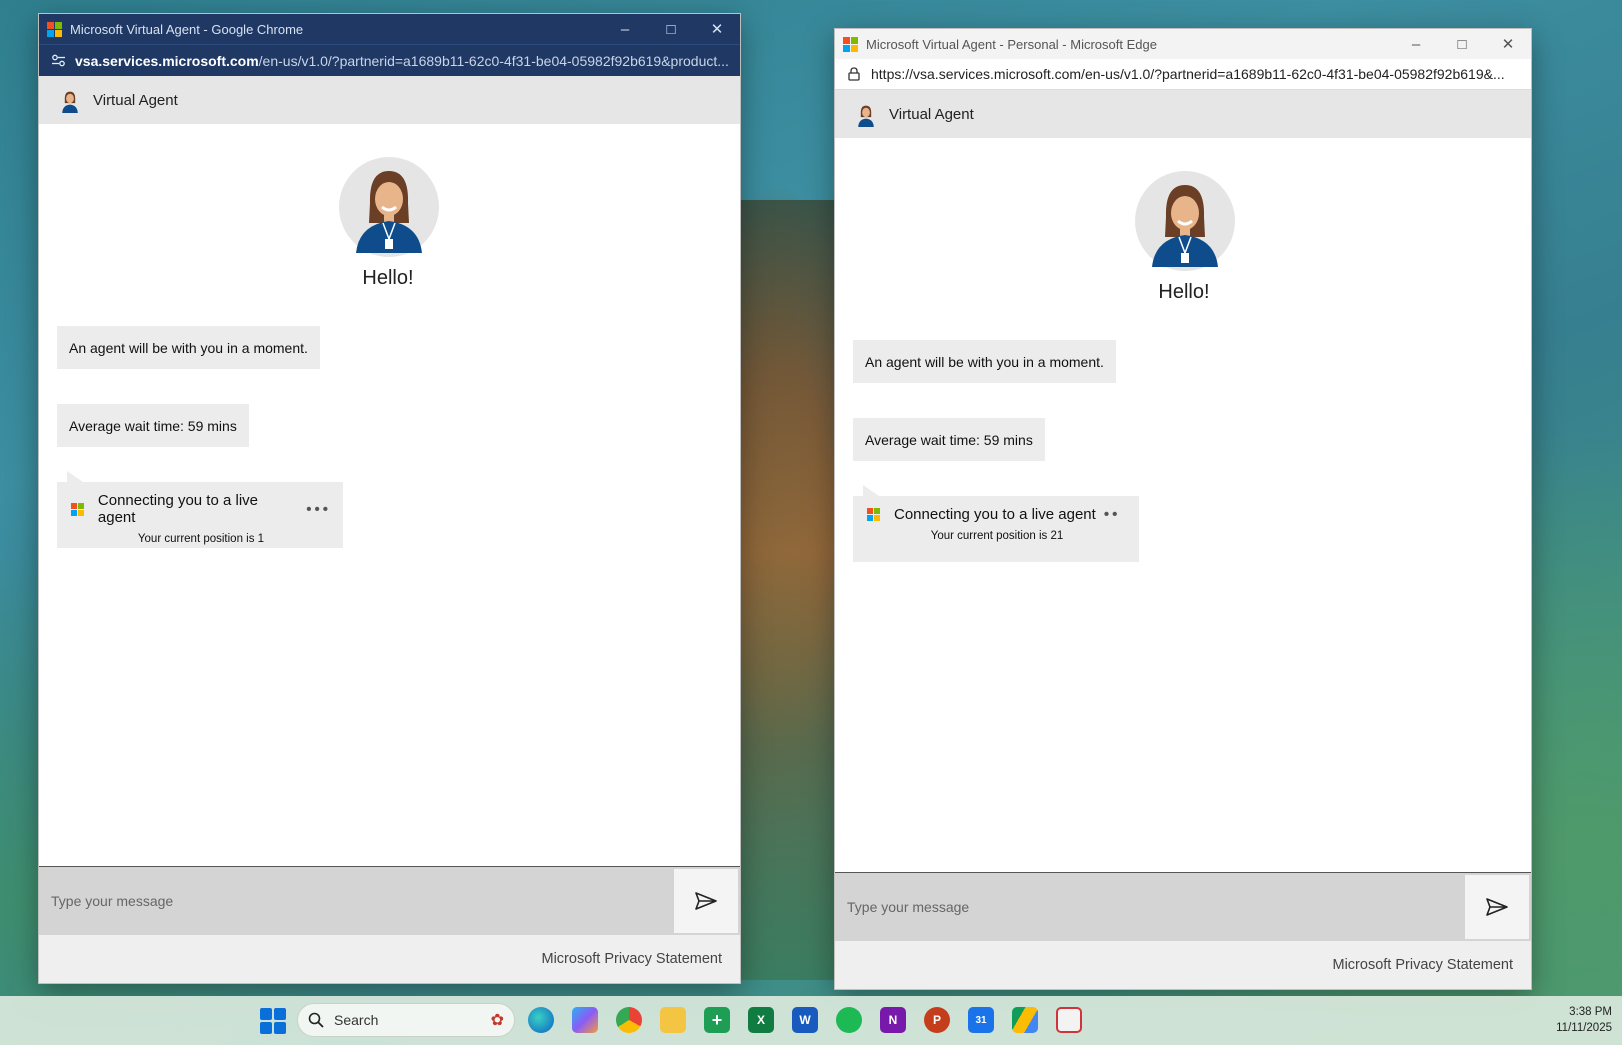 This screenshot has width=1622, height=1045. What do you see at coordinates (1584, 1028) in the screenshot?
I see `clock-date: 11/11/2025` at bounding box center [1584, 1028].